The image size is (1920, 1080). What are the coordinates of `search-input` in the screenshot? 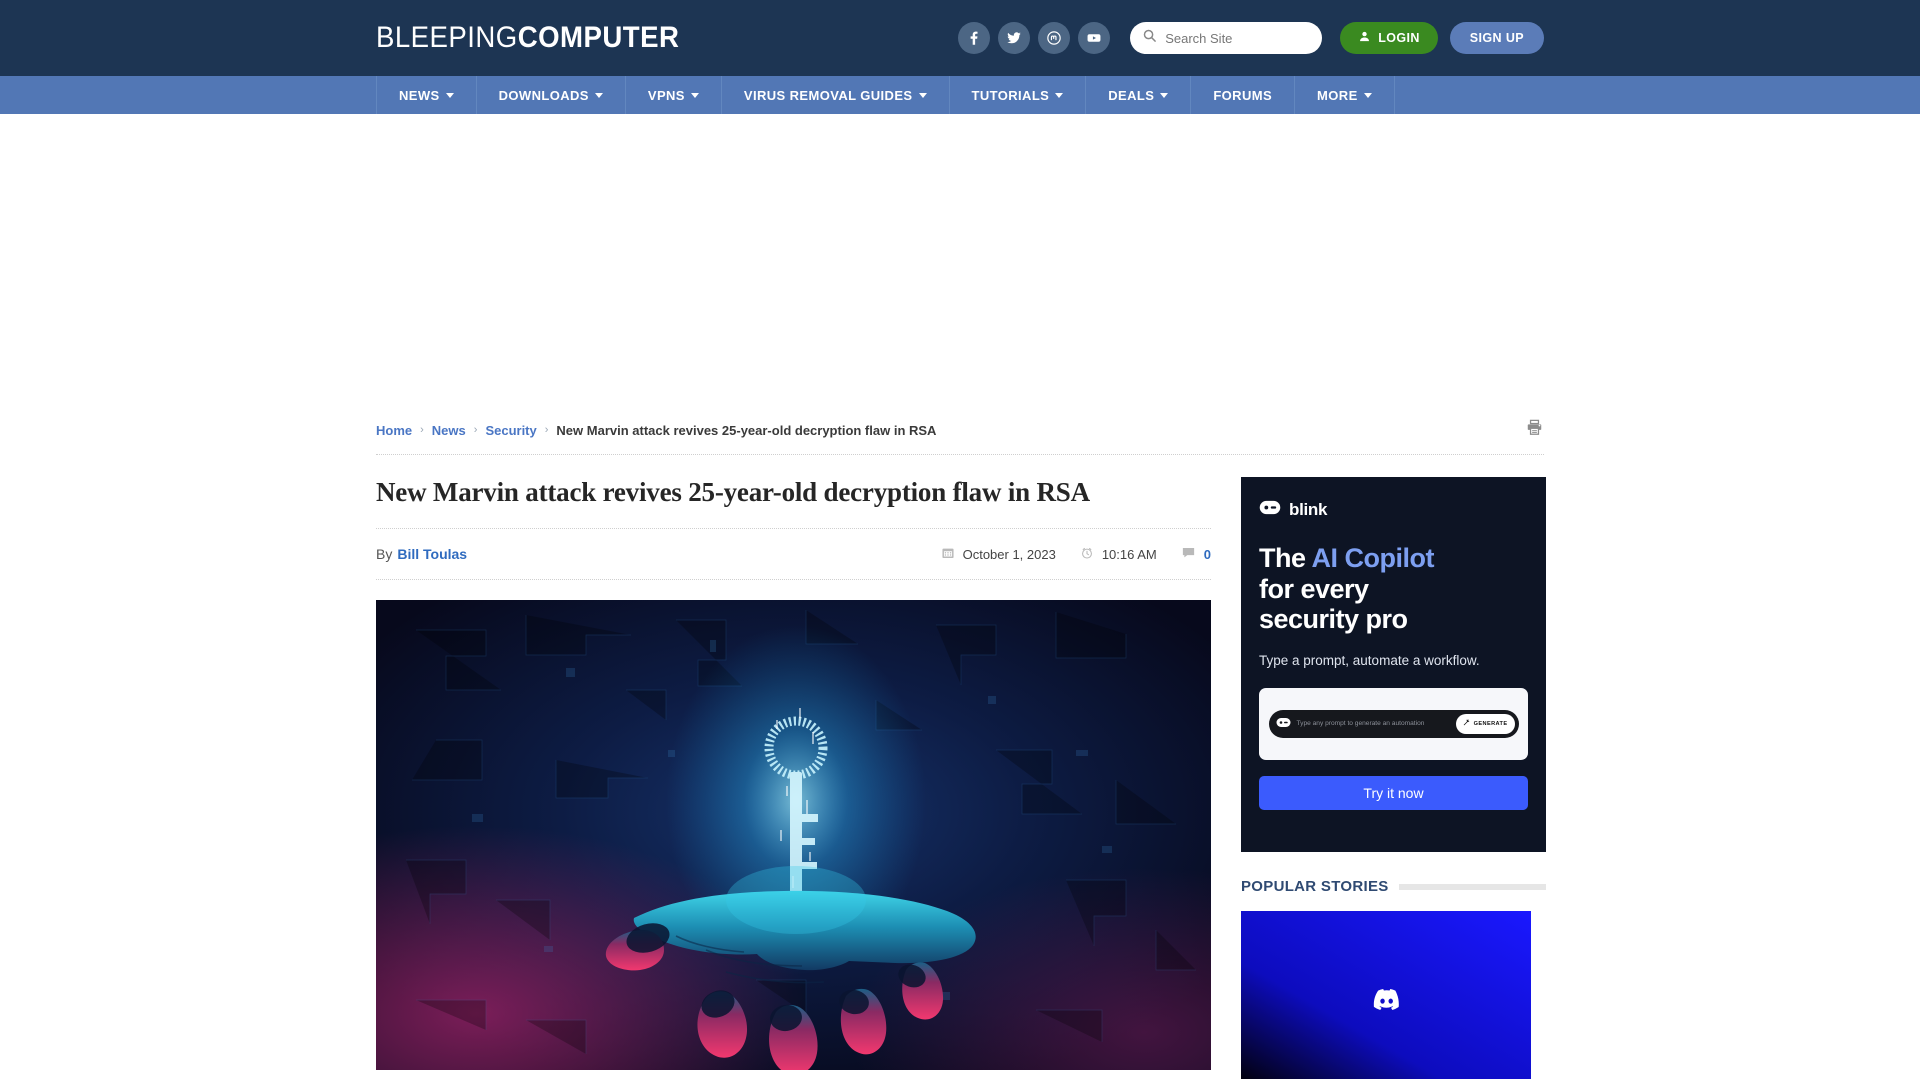 It's located at (1238, 38).